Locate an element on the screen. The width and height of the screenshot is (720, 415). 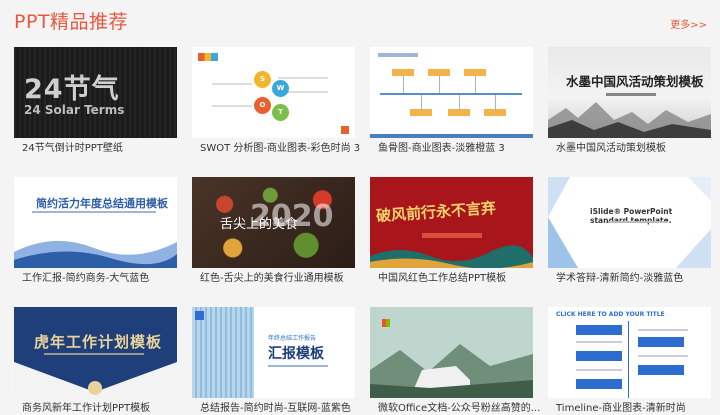
template-card: S W O T SWOT 分析图-商业图表-彩色时尚 3 is located at coordinates (276, 100).